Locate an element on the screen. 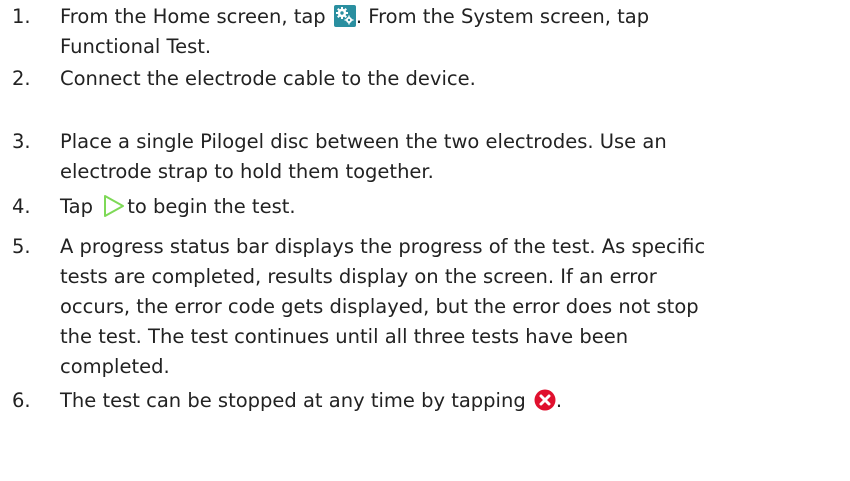 The width and height of the screenshot is (850, 481). step-number: 2. is located at coordinates (21, 78).